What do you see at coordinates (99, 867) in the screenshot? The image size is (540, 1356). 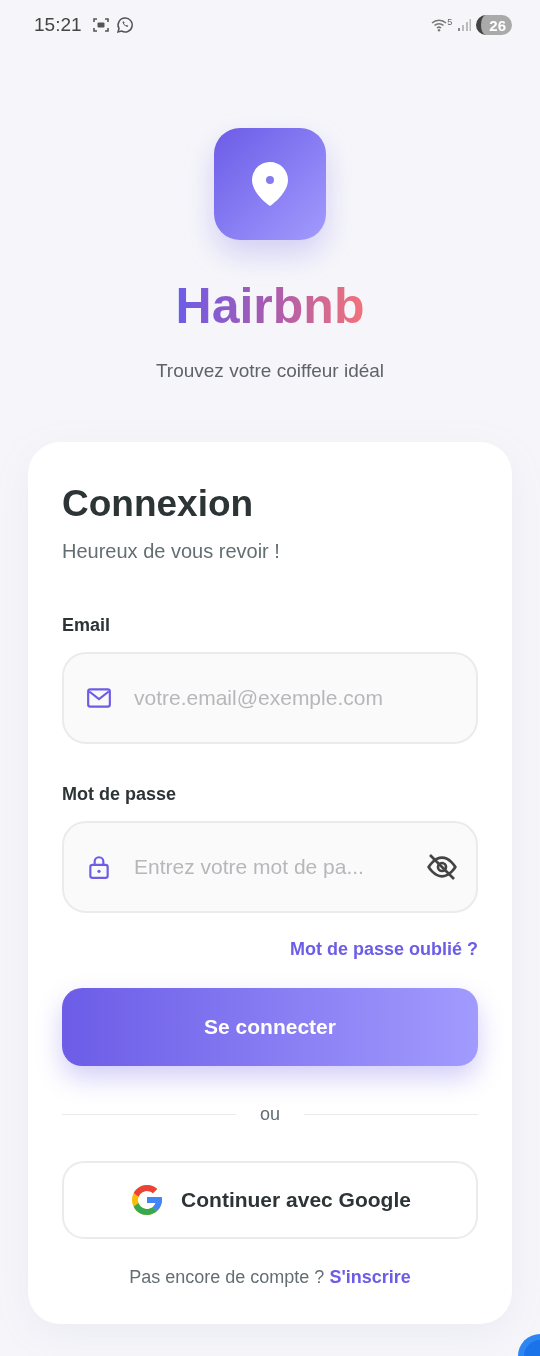 I see `lock-icon` at bounding box center [99, 867].